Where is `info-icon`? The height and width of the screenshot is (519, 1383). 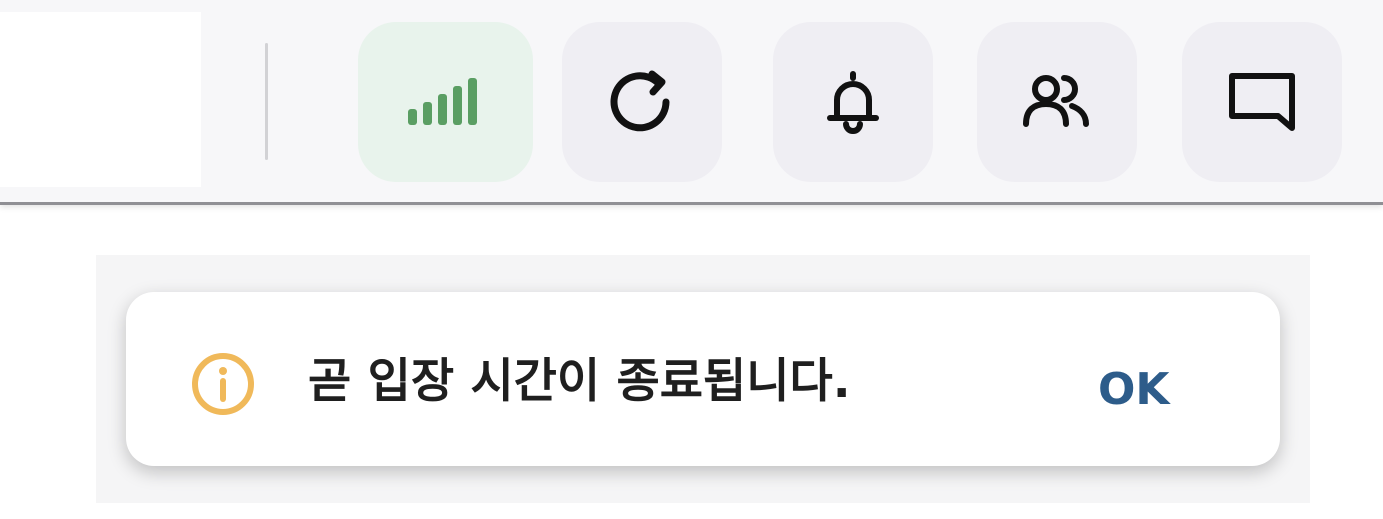
info-icon is located at coordinates (223, 384).